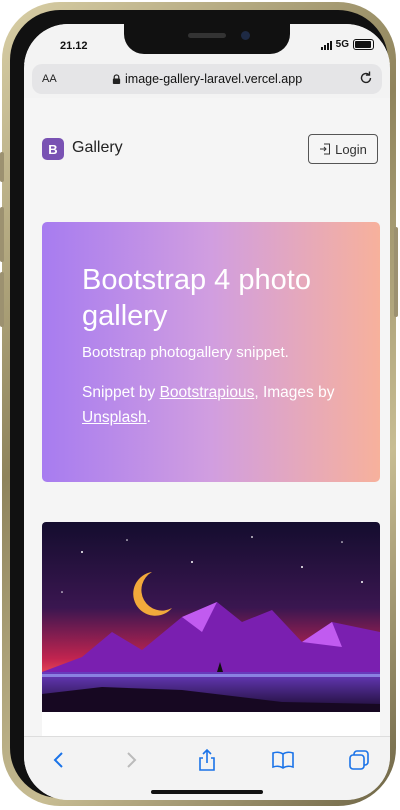 The width and height of the screenshot is (400, 810). Describe the element at coordinates (114, 417) in the screenshot. I see `unsplash-link: Unsplash` at that location.